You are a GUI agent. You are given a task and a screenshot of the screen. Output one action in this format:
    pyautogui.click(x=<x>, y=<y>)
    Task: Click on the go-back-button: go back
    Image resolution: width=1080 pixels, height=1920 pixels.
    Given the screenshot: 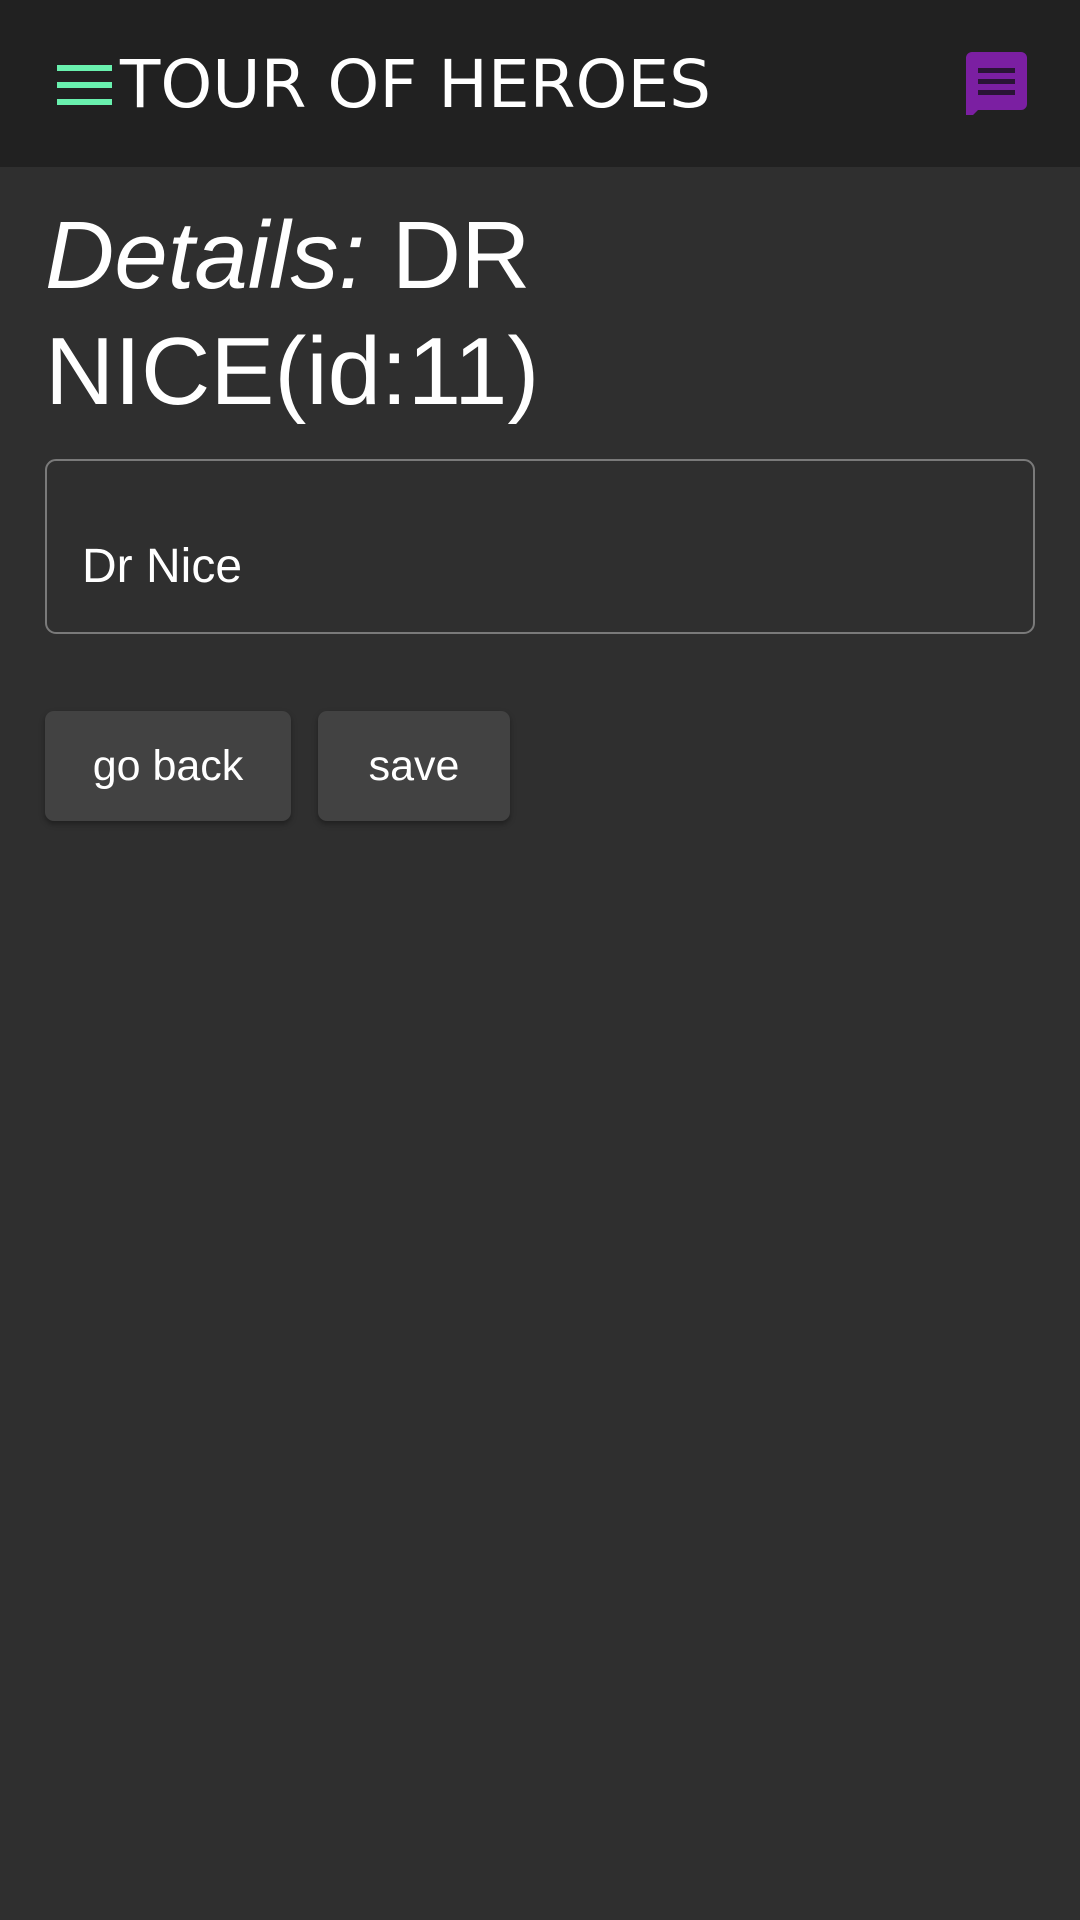 What is the action you would take?
    pyautogui.click(x=168, y=766)
    